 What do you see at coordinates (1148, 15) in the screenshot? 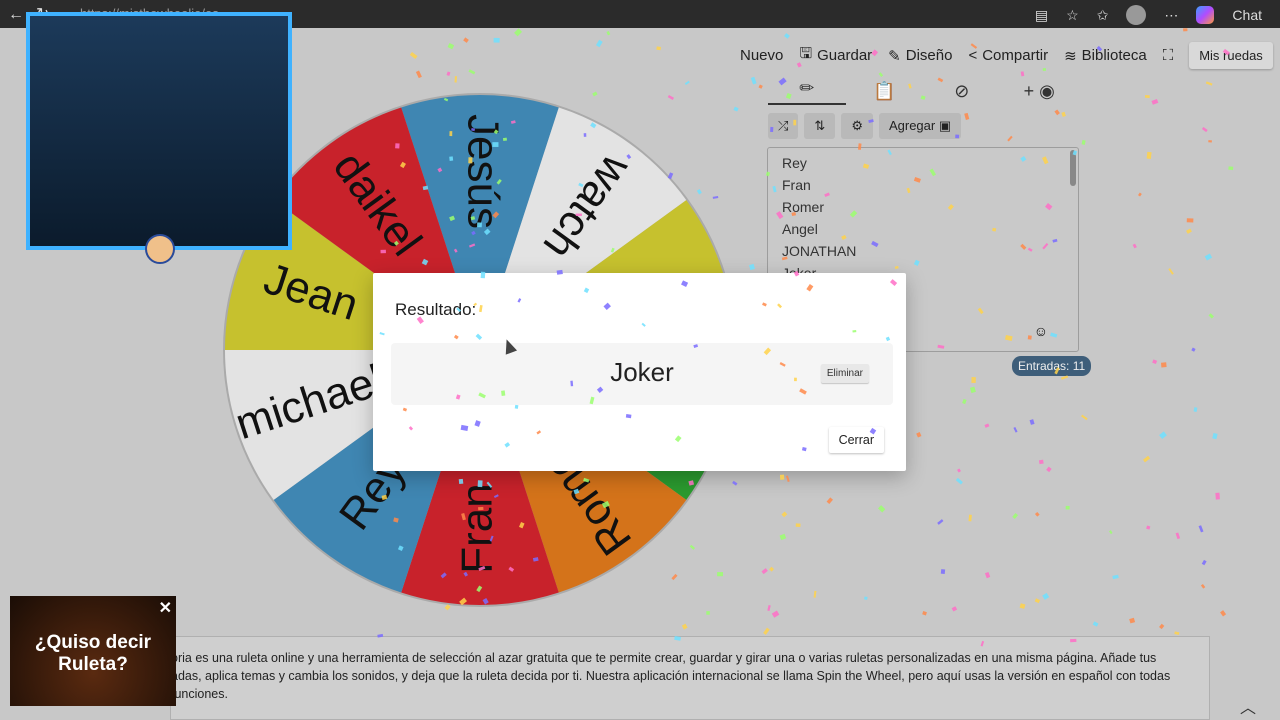
I see `browser-actions: ▤ ☆ ✩ ⋯ Chat` at bounding box center [1148, 15].